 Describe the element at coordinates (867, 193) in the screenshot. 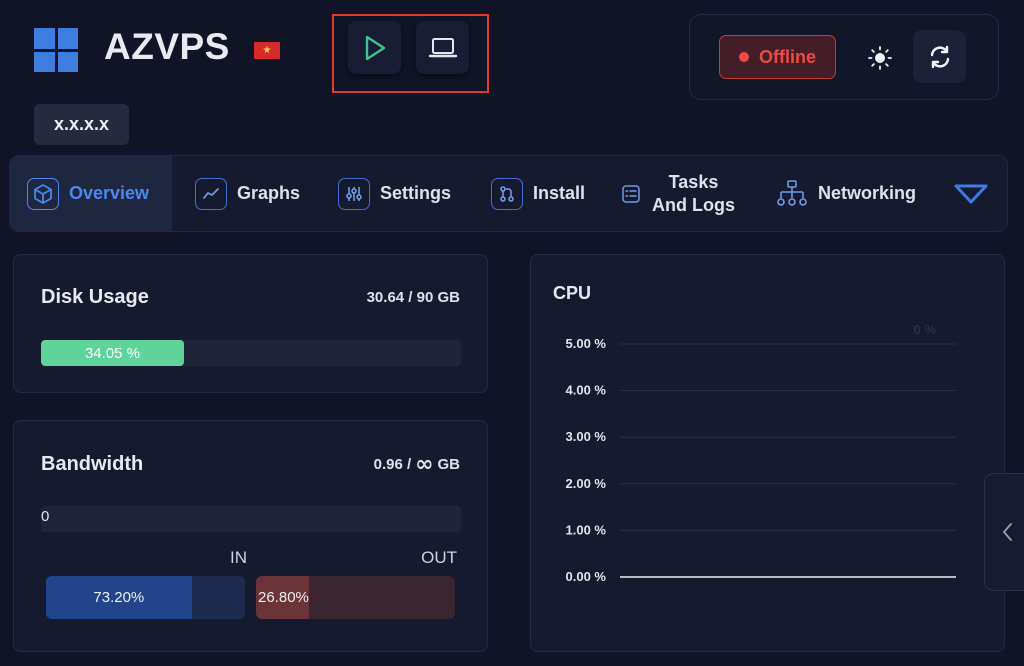

I see `tab-label: Networking` at that location.